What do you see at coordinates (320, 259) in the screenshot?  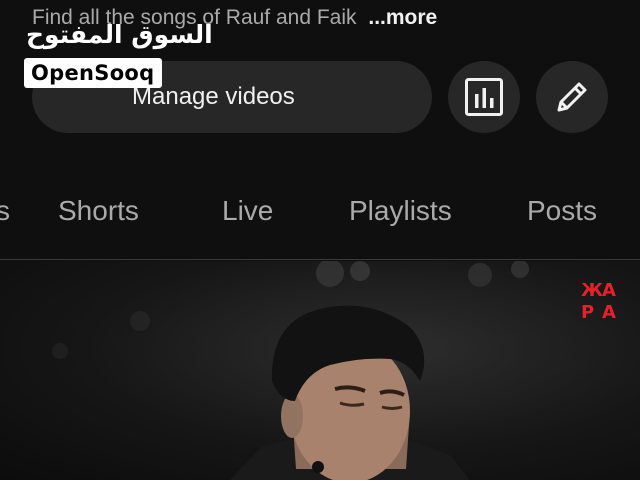 I see `tabs-divider` at bounding box center [320, 259].